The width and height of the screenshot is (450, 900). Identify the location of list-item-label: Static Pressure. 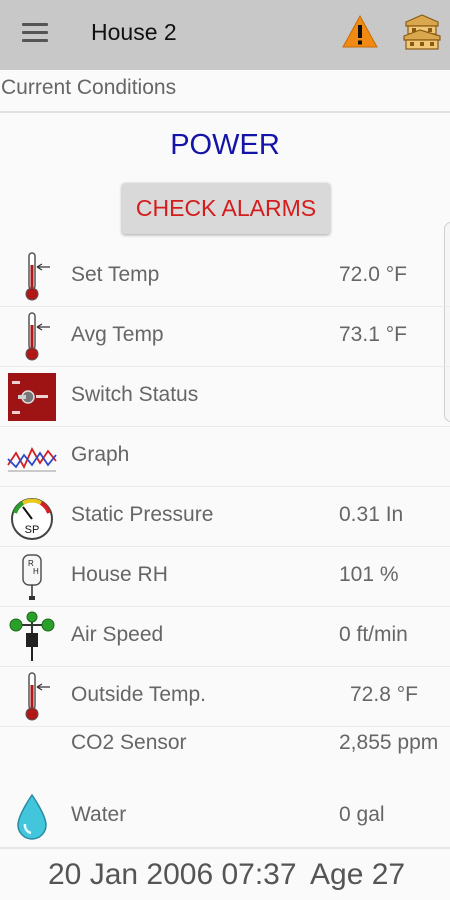
(142, 514).